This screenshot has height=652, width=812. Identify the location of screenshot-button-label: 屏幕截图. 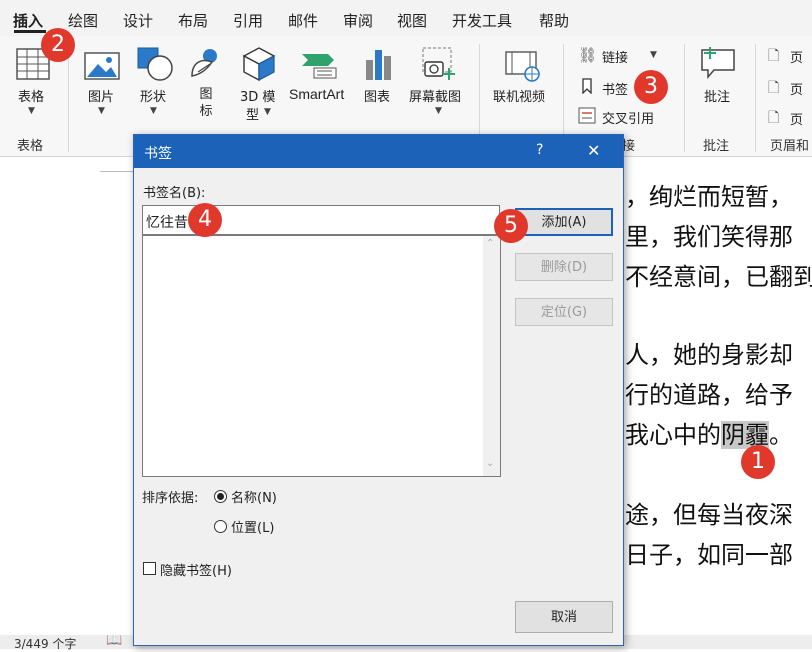
(435, 97).